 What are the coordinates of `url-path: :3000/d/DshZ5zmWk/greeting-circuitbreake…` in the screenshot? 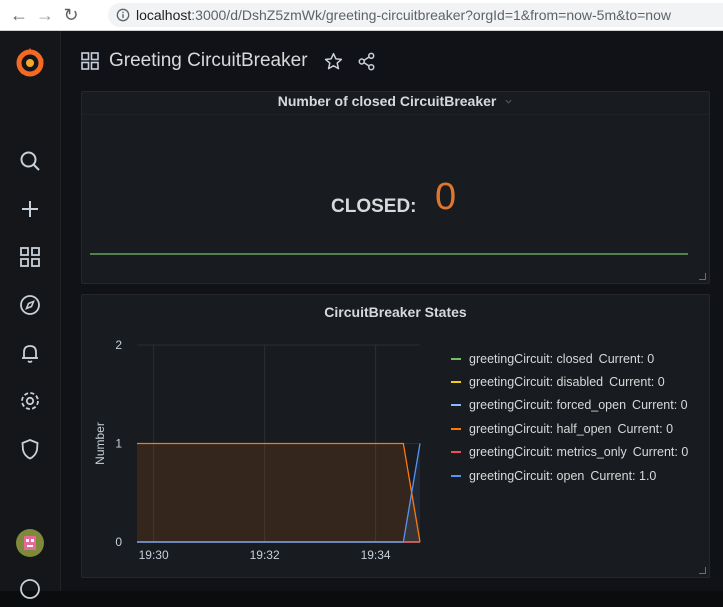 It's located at (431, 15).